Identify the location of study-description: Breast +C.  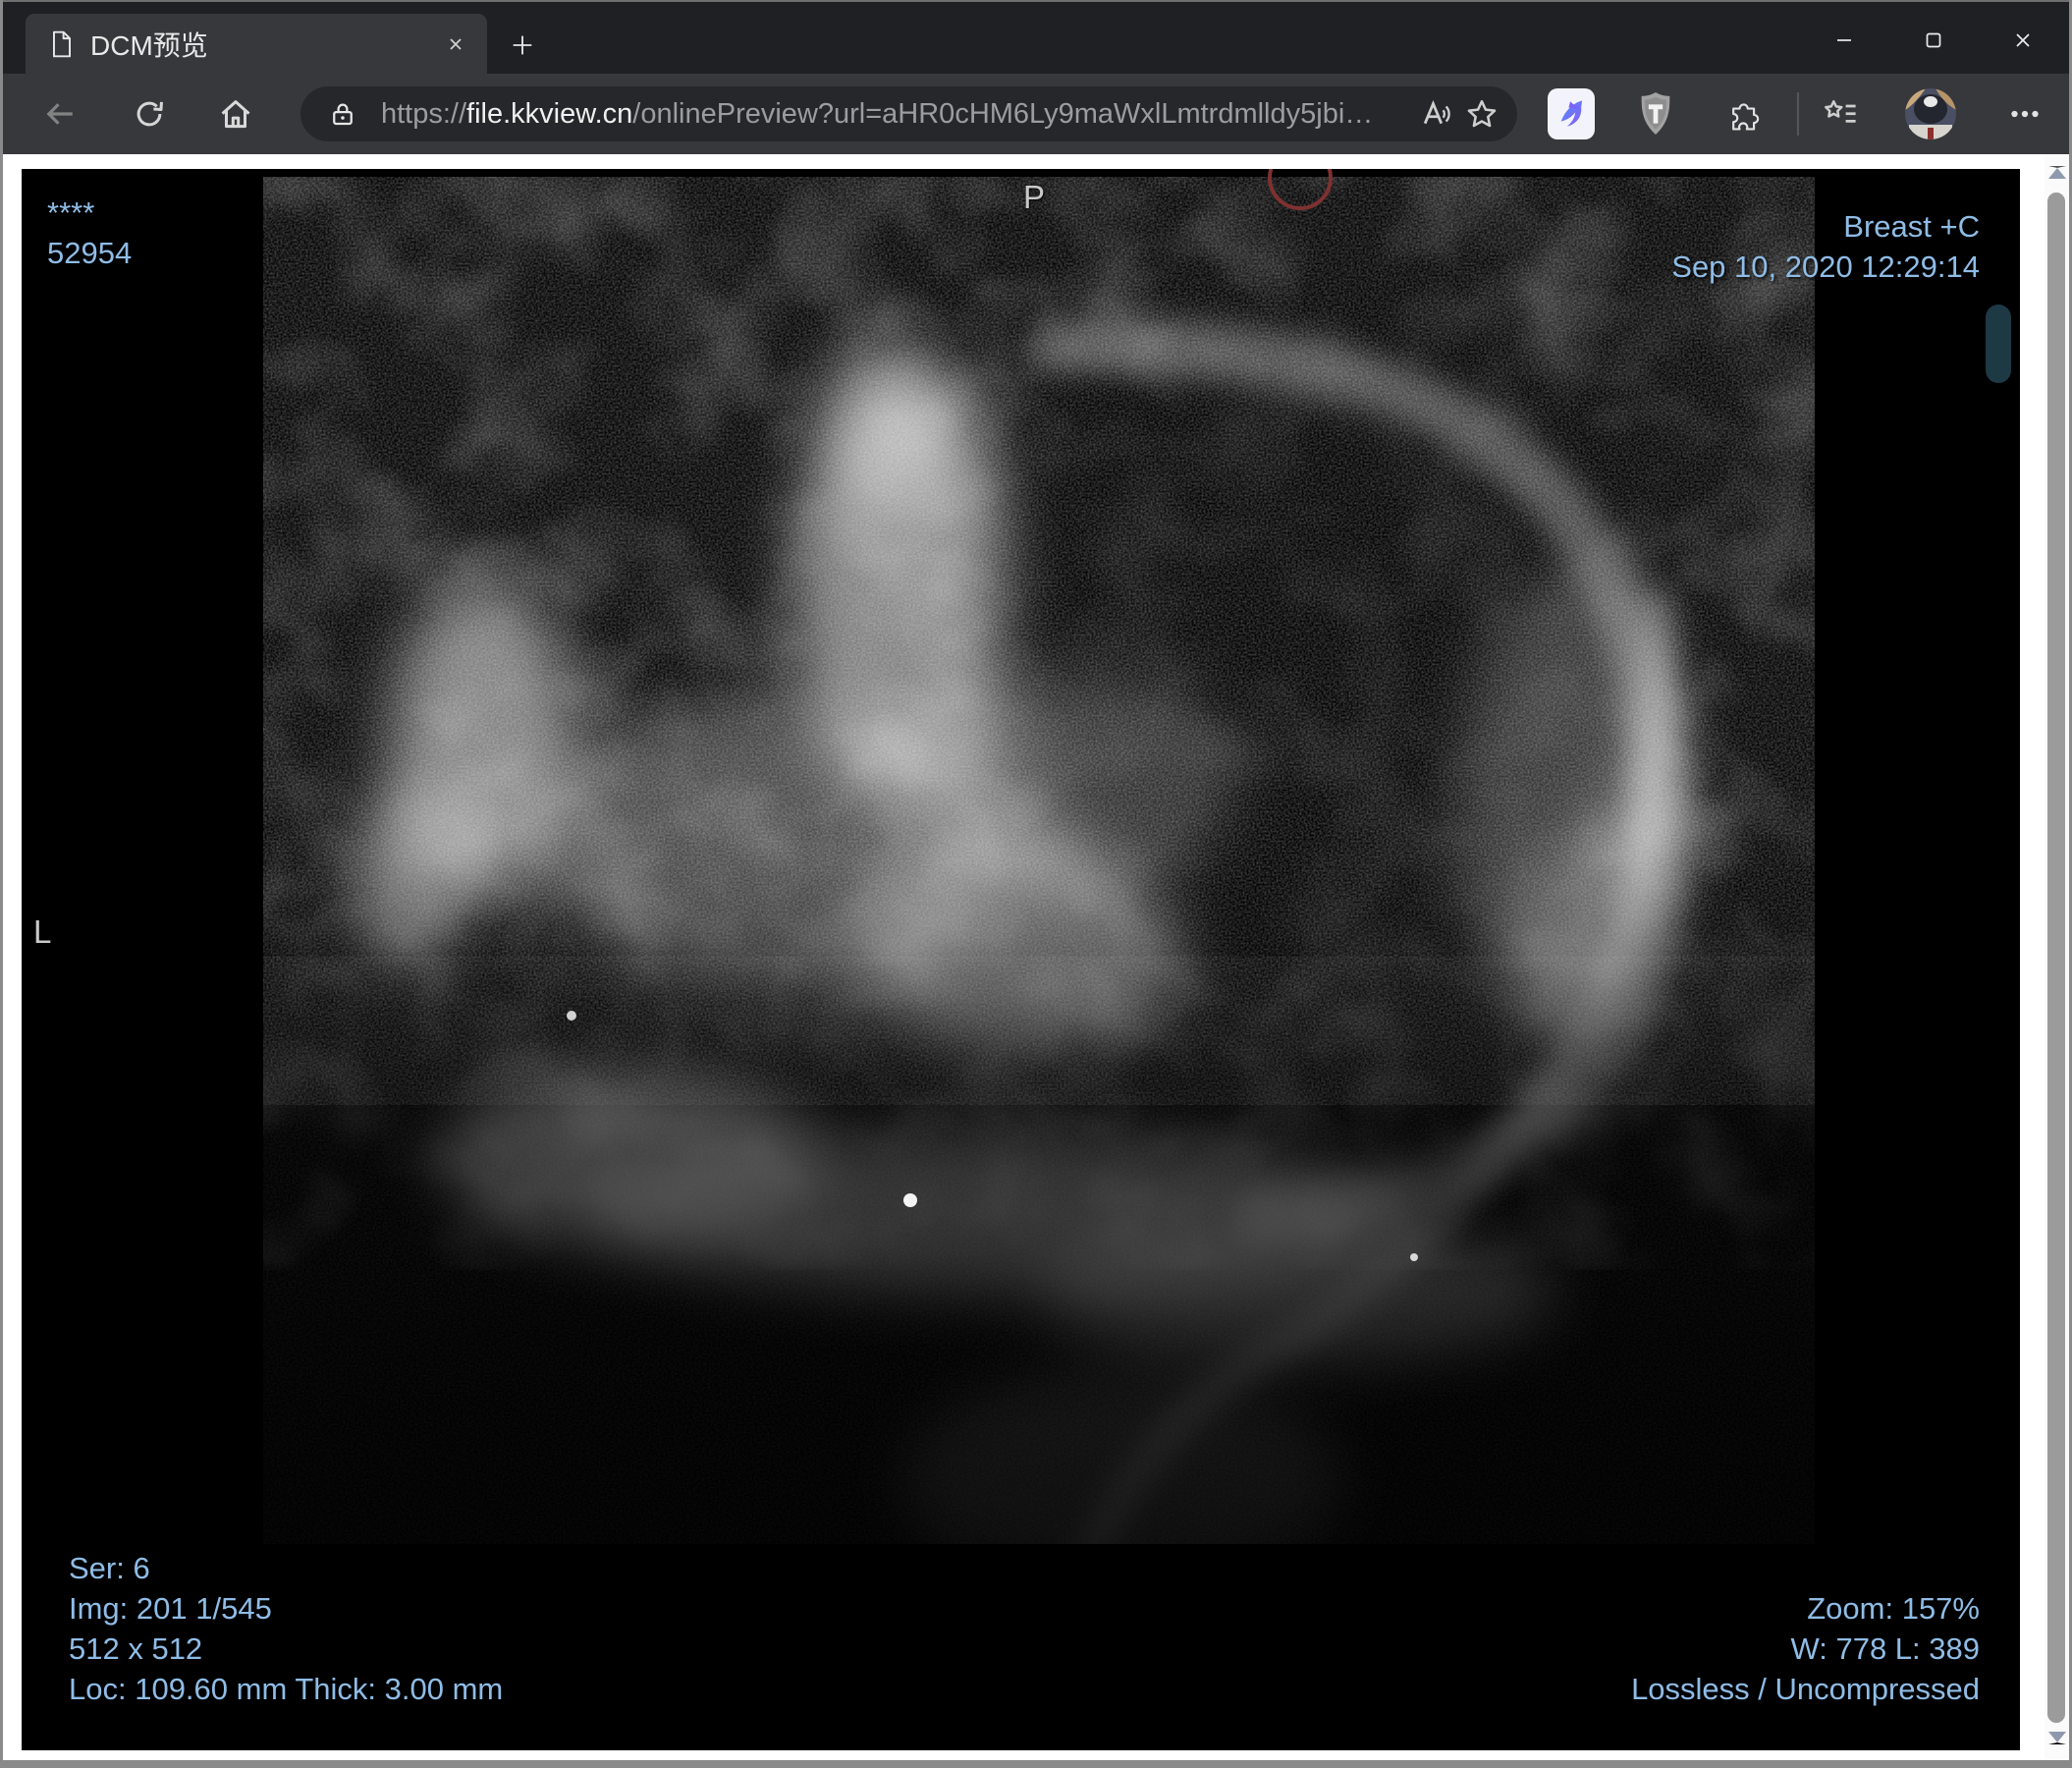
(1912, 226).